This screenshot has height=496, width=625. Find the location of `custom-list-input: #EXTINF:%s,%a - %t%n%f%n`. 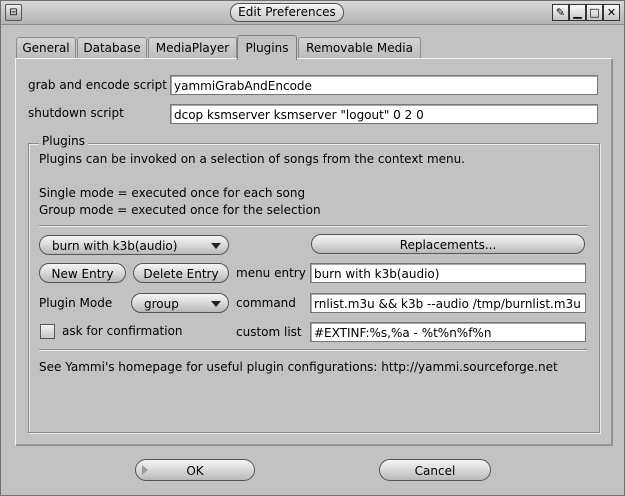

custom-list-input: #EXTINF:%s,%a - %t%n%f%n is located at coordinates (448, 332).